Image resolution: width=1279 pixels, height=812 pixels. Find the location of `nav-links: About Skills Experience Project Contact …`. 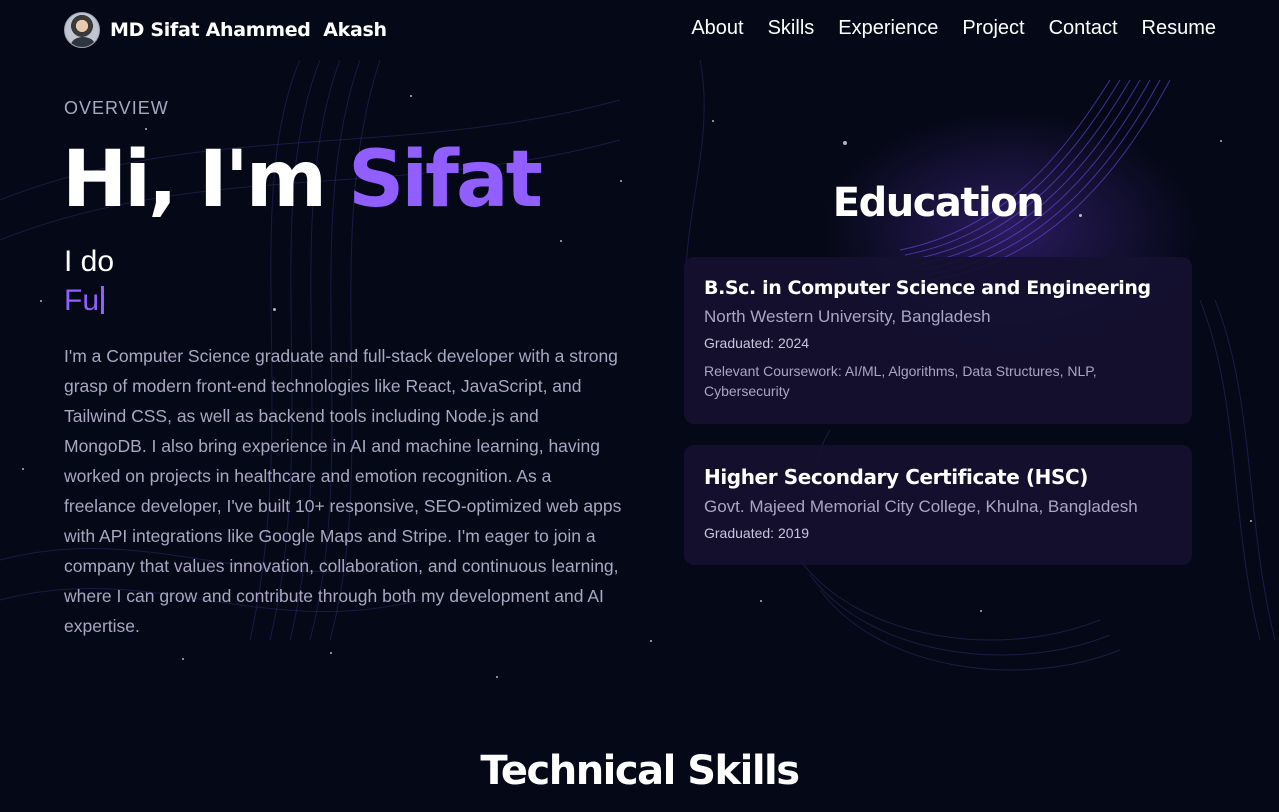

nav-links: About Skills Experience Project Contact … is located at coordinates (941, 28).